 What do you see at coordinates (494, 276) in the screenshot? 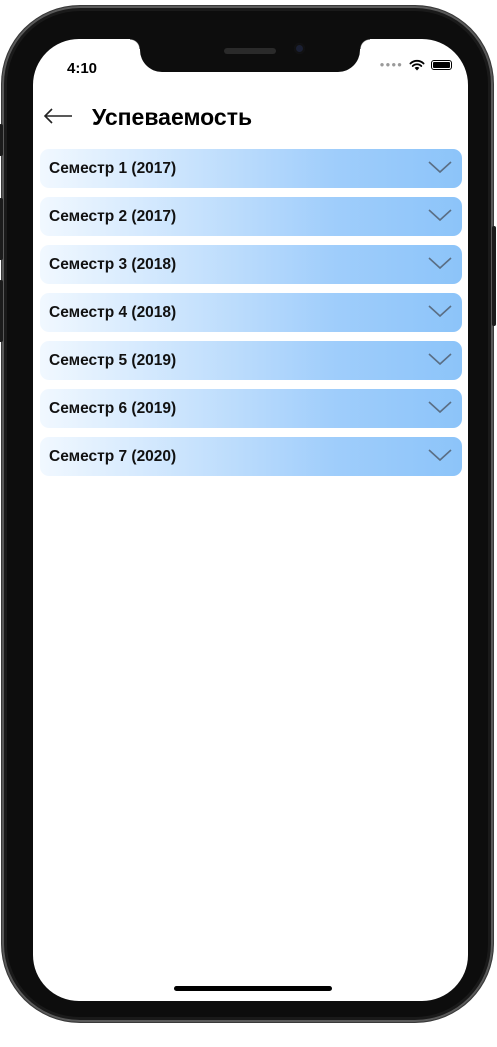
I see `power-button` at bounding box center [494, 276].